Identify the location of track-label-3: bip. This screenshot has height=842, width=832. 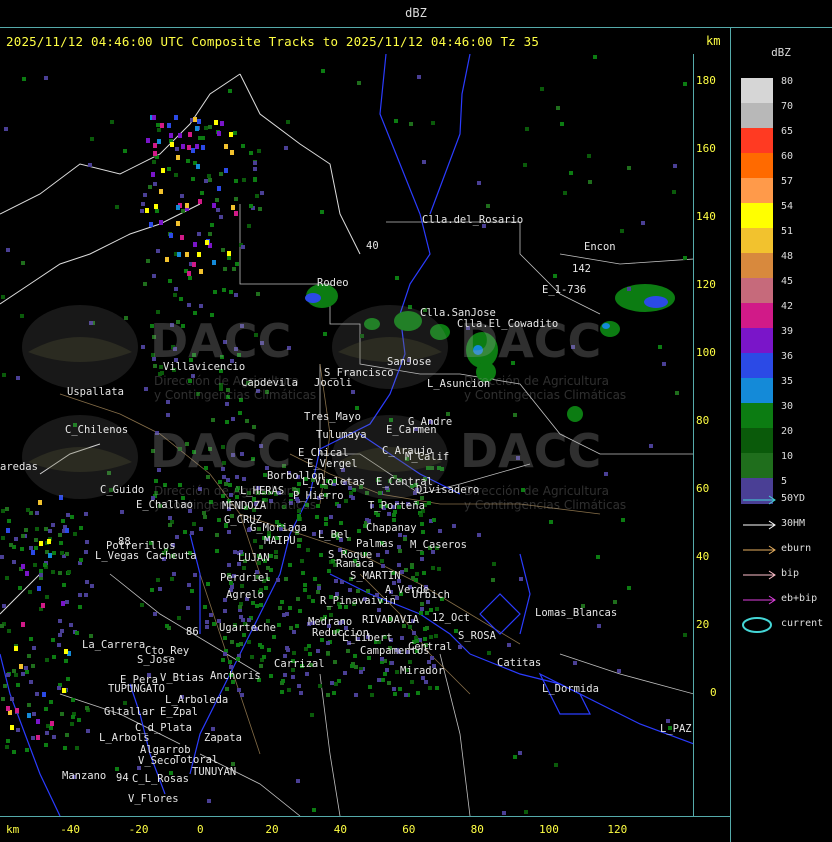
(790, 573).